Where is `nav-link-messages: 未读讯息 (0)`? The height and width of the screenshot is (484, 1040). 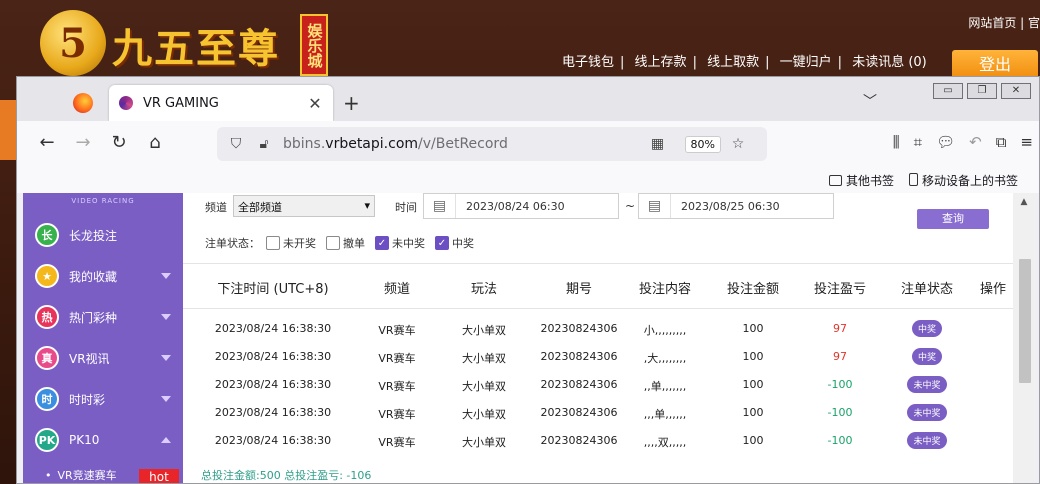
nav-link-messages: 未读讯息 (0) is located at coordinates (889, 62).